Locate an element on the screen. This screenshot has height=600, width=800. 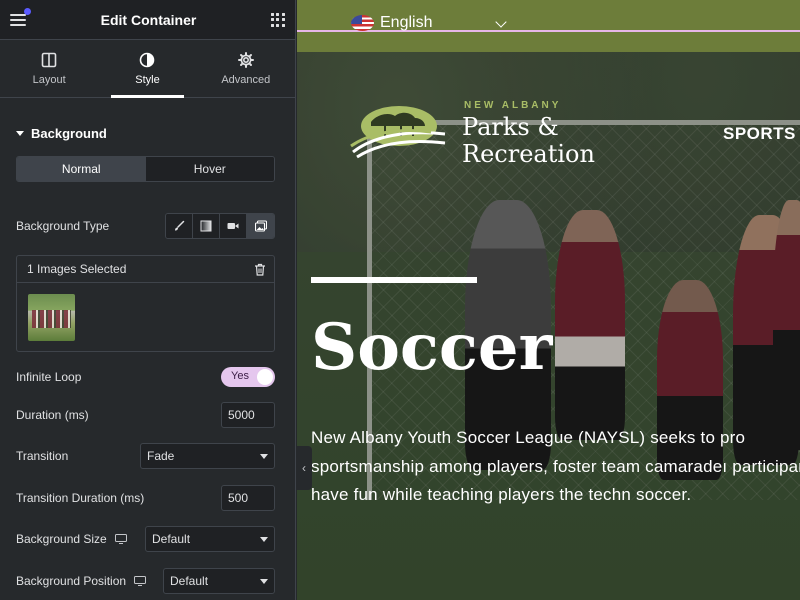
background-position-value: Default is located at coordinates (189, 581).